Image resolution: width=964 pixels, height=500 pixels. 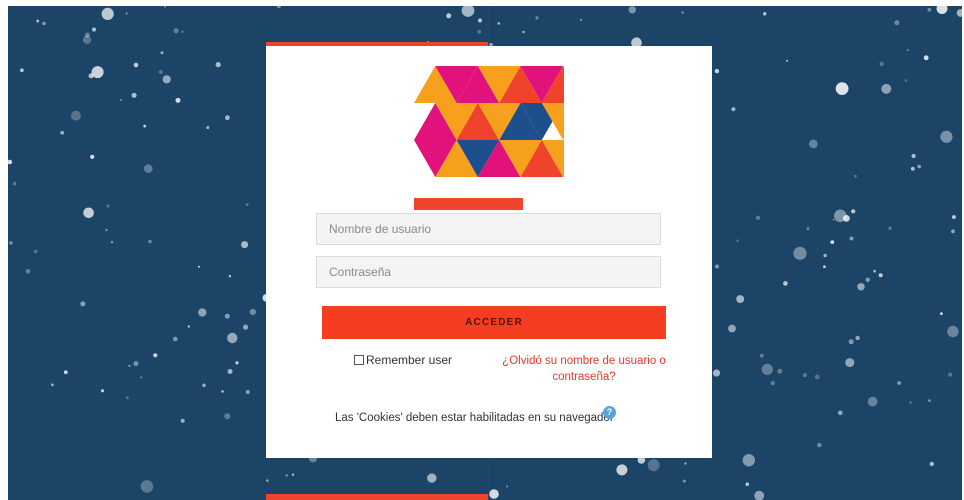 What do you see at coordinates (409, 360) in the screenshot?
I see `remember-user-label: Remember user` at bounding box center [409, 360].